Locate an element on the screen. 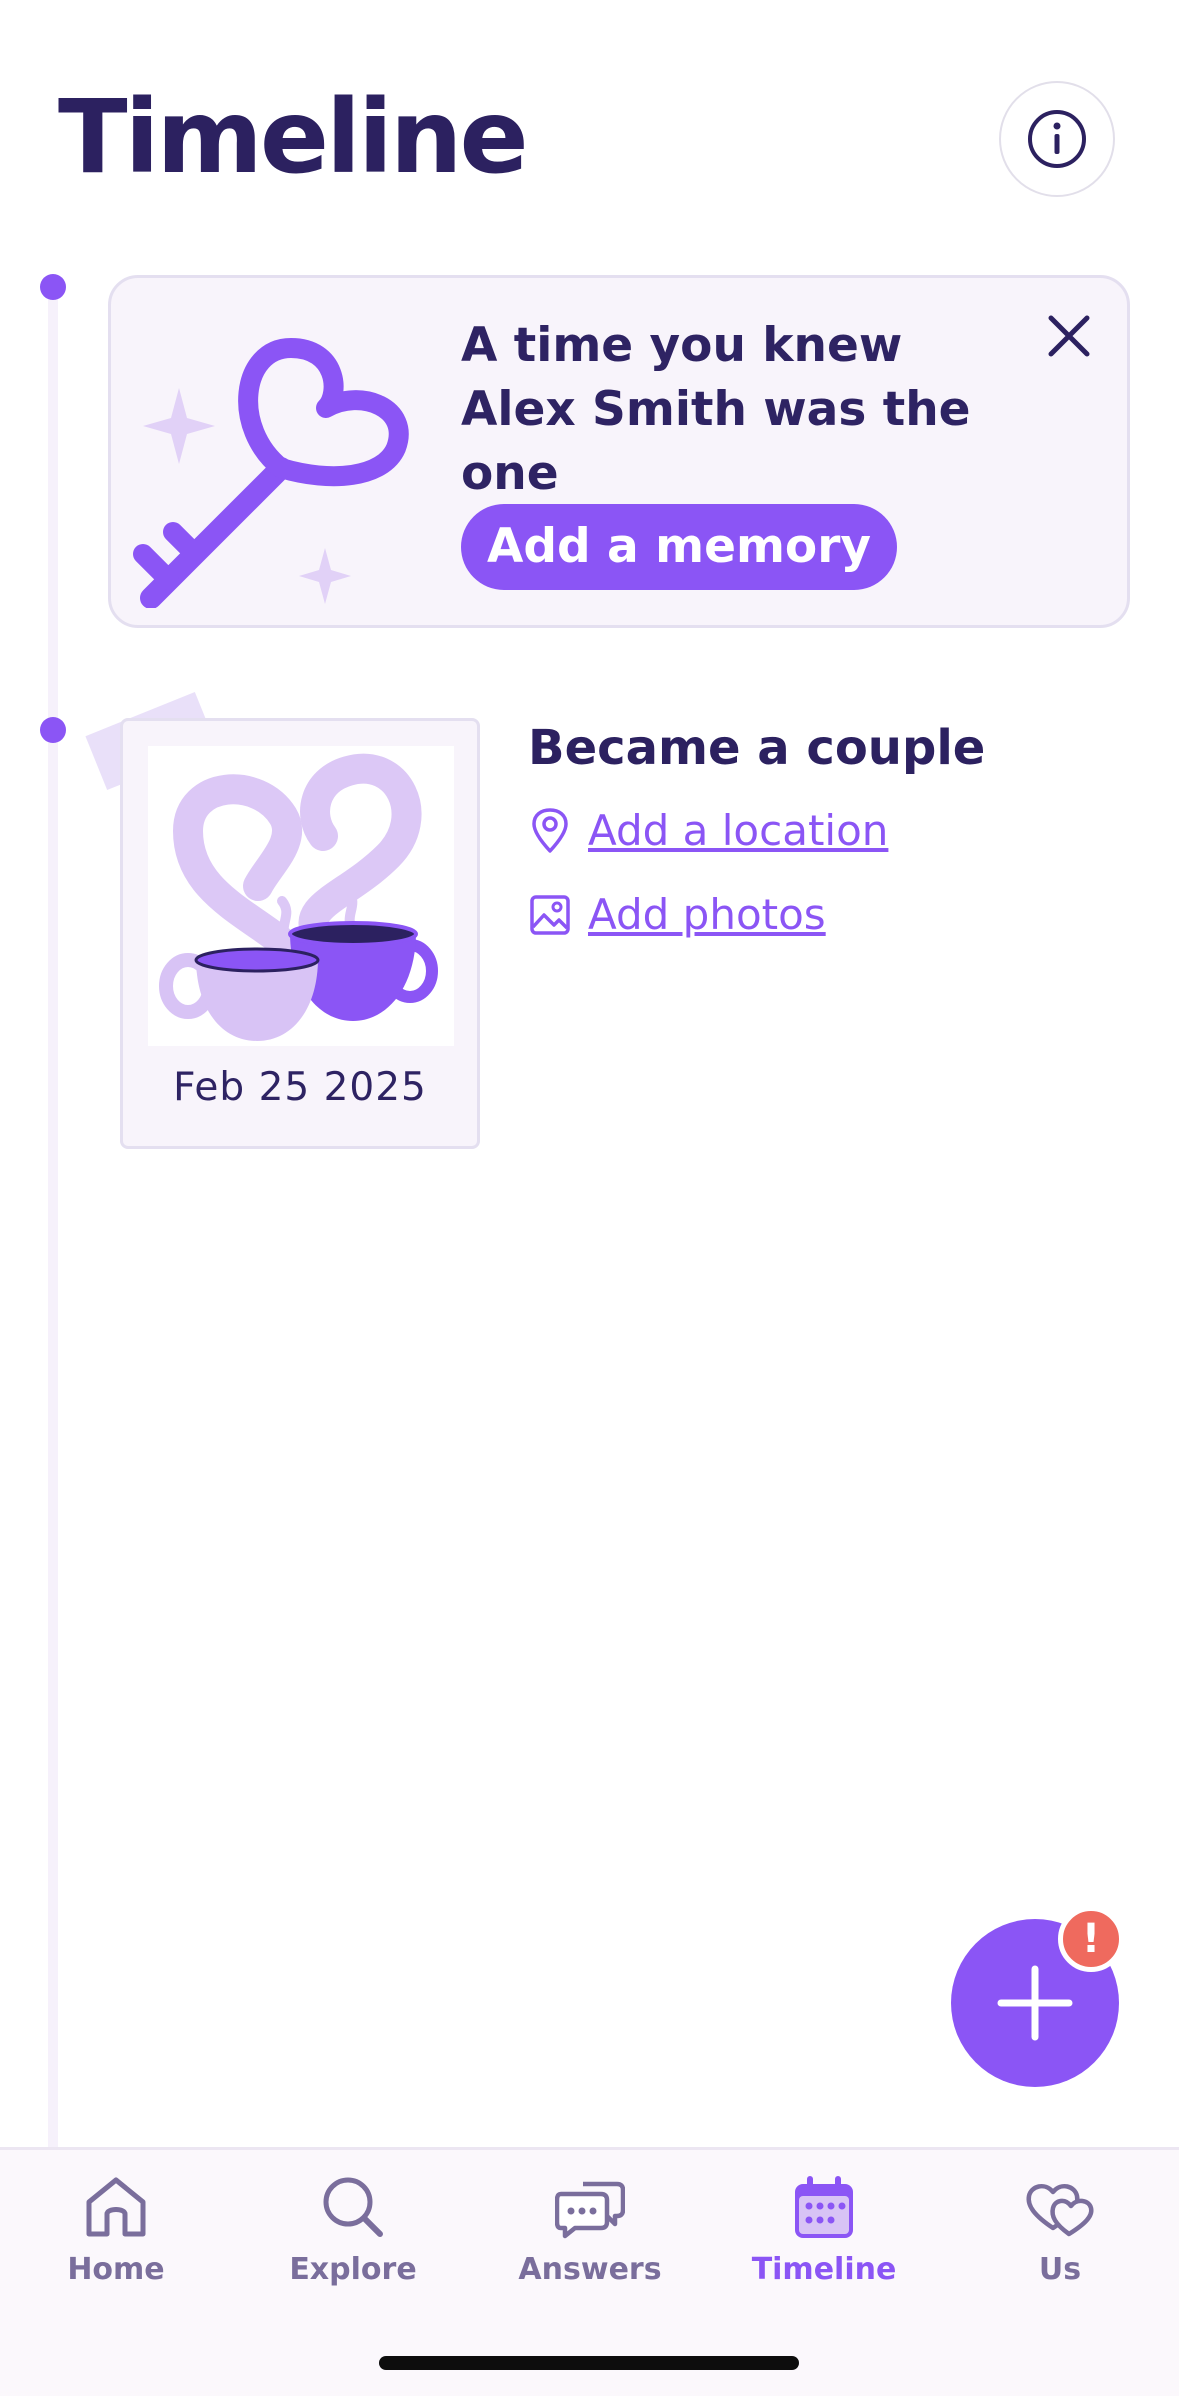 This screenshot has height=2396, width=1179. alert-badge: ! is located at coordinates (1091, 1939).